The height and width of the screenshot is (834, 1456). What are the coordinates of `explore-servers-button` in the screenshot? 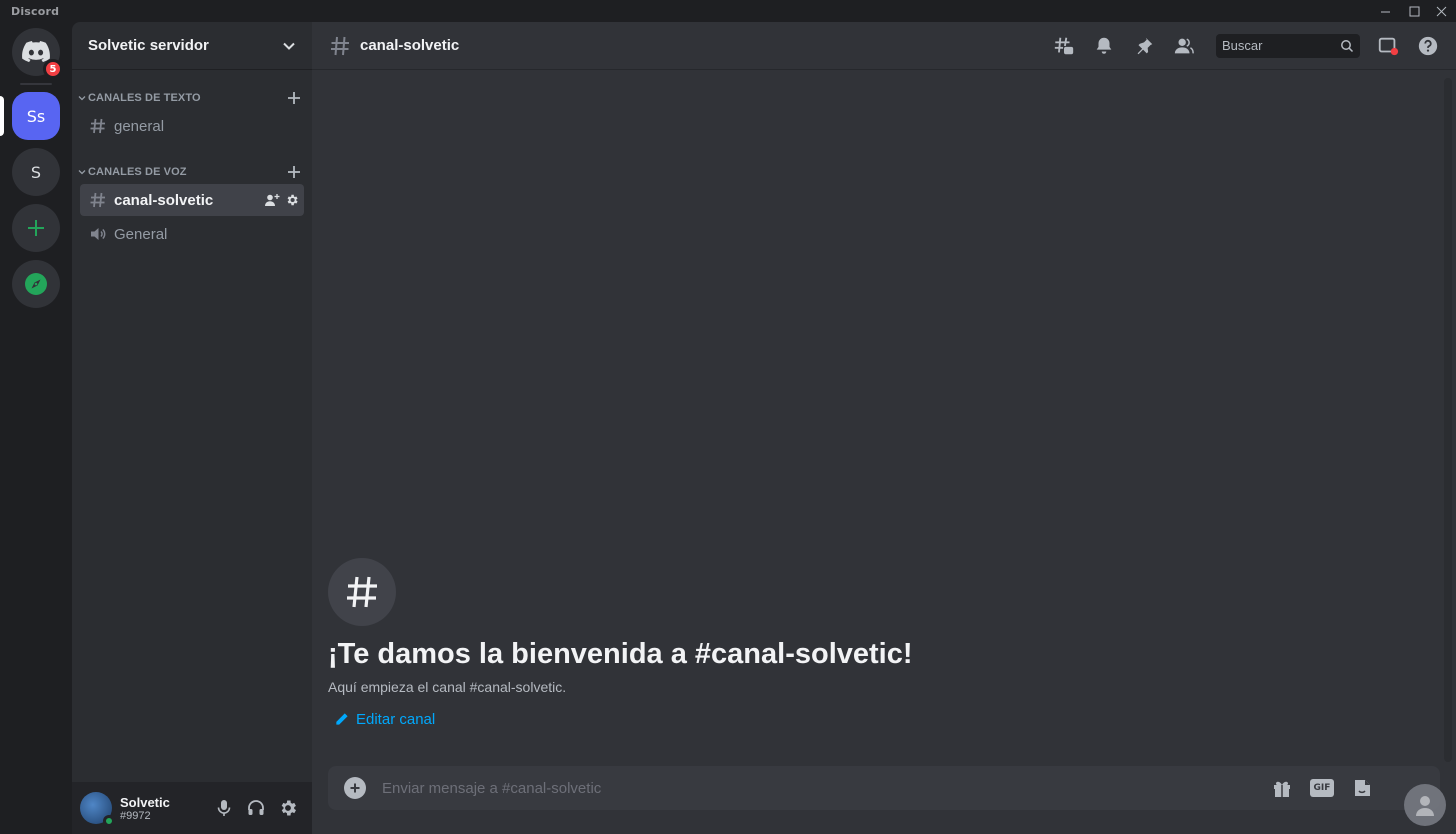 It's located at (36, 284).